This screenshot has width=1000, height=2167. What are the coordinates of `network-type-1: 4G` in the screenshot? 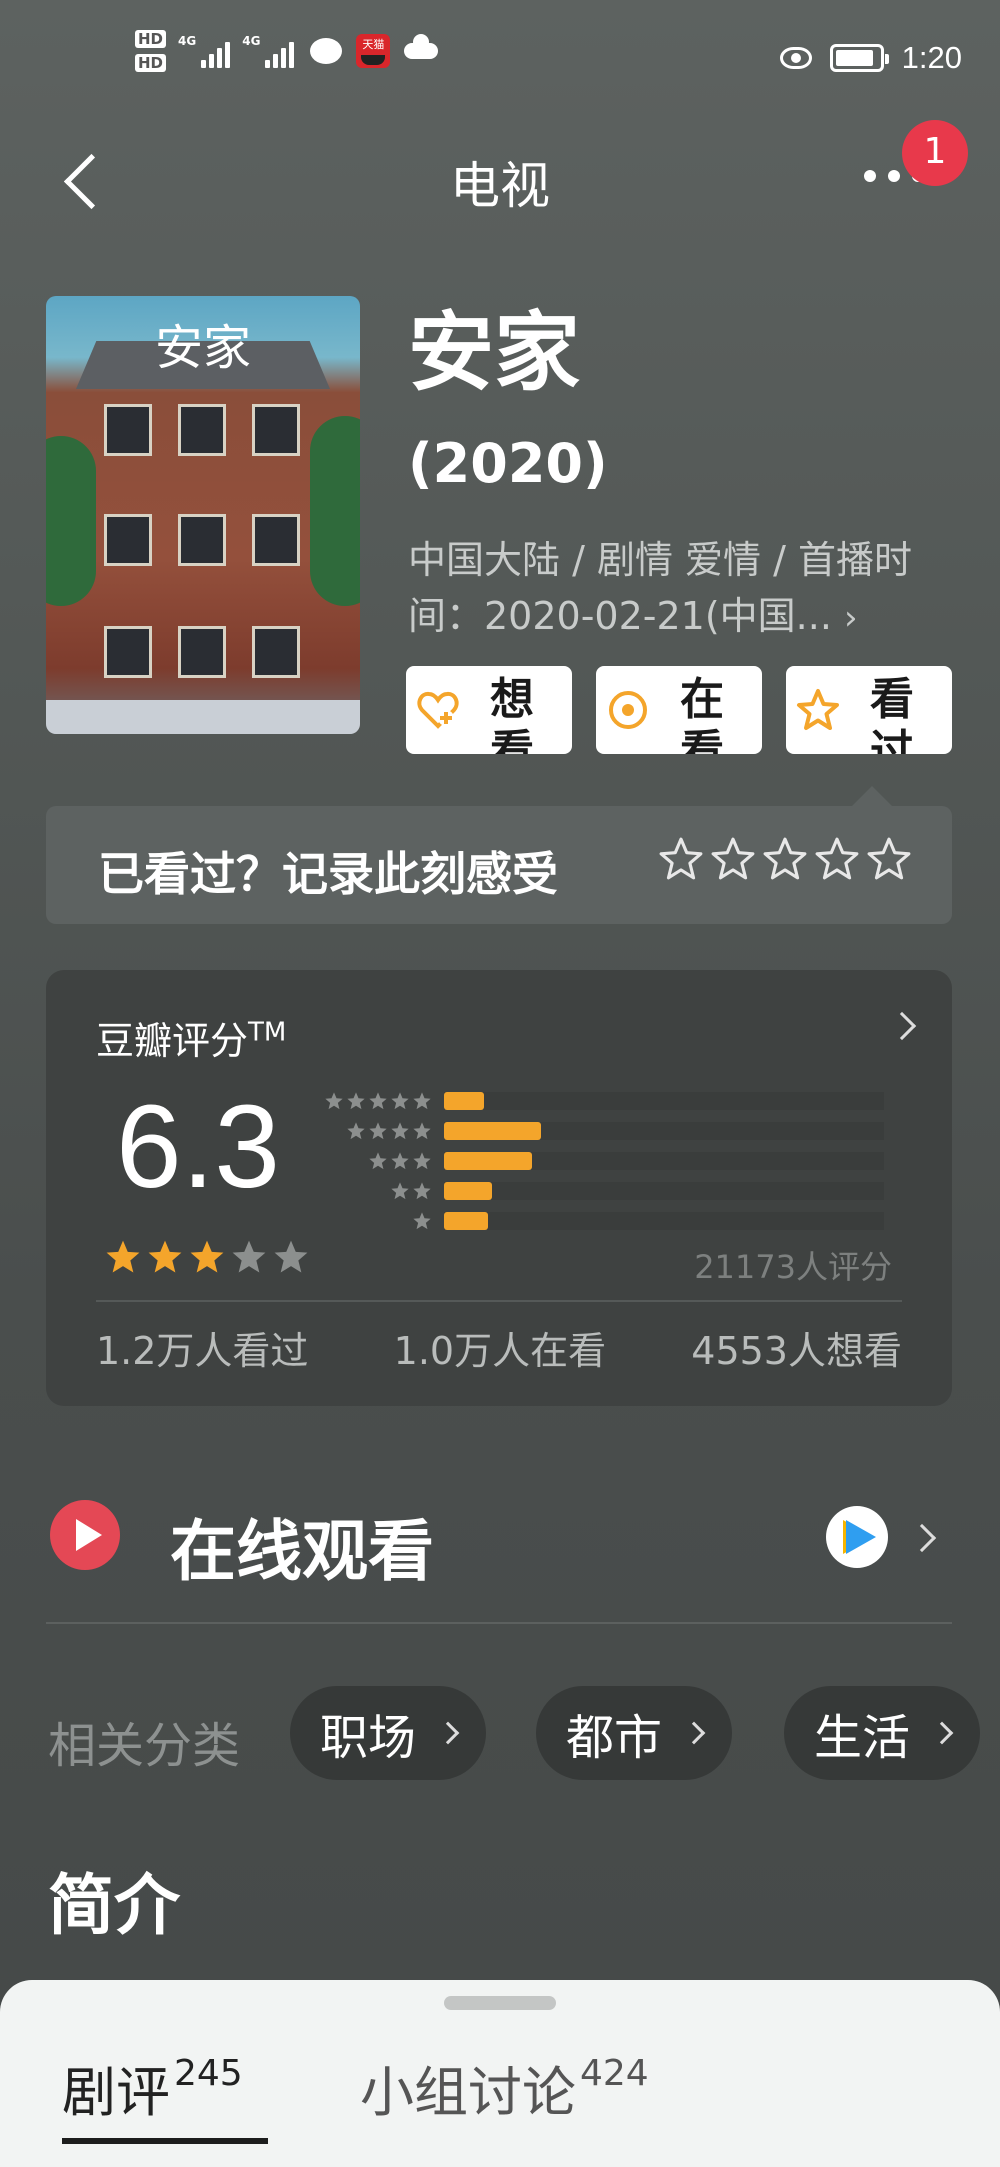 It's located at (187, 41).